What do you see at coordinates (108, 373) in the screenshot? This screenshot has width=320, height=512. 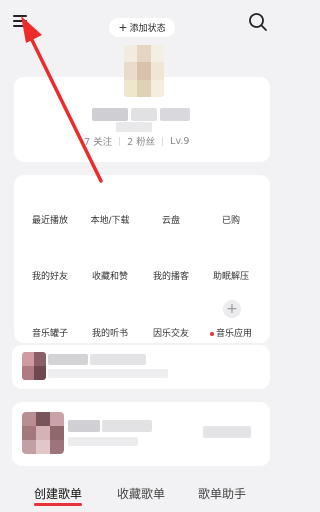 I see `recent-playlist-subtitle` at bounding box center [108, 373].